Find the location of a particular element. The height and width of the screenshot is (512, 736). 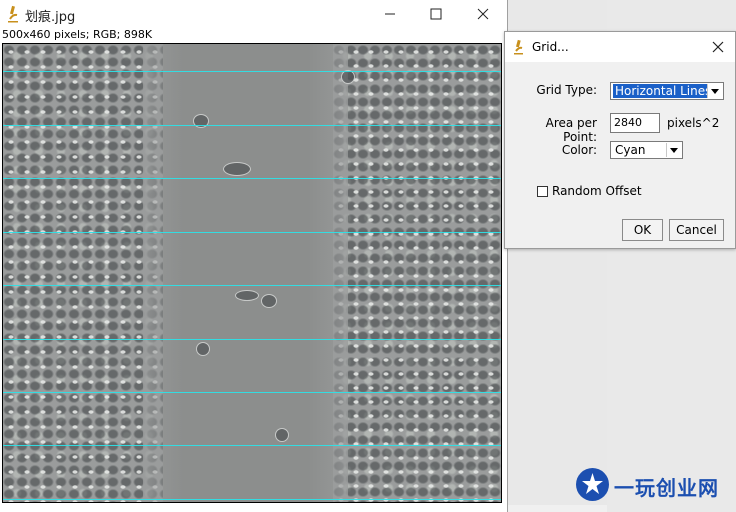

watermark-logo: 一玩创业网 is located at coordinates (656, 486).